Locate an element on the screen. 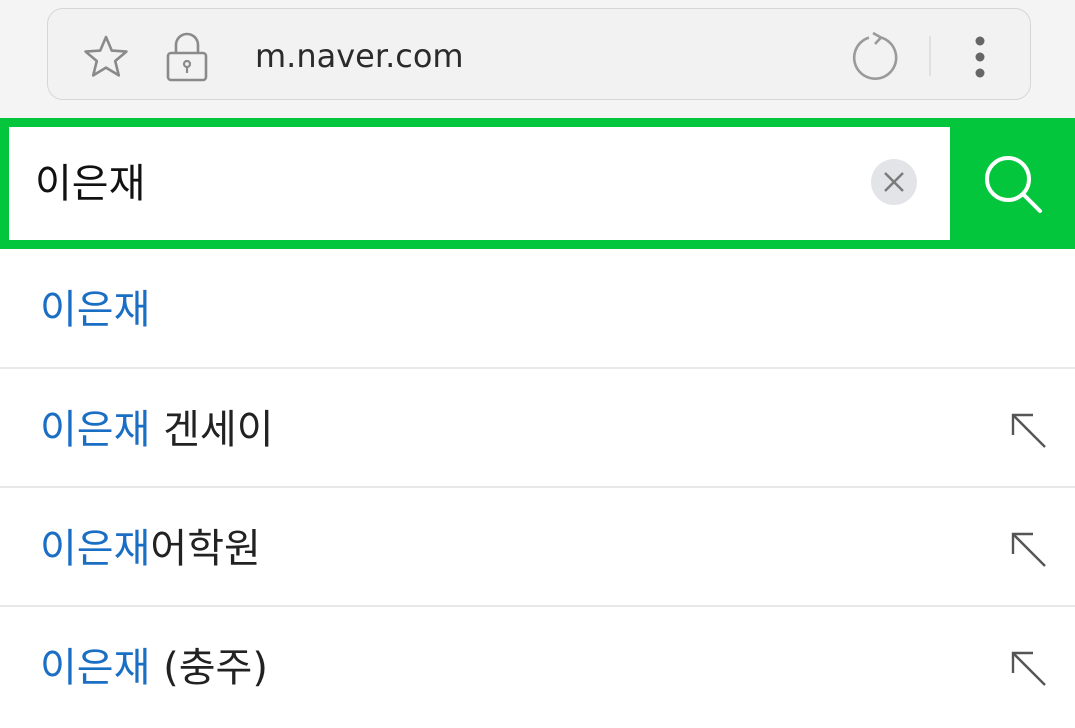 The height and width of the screenshot is (728, 1075). search-icon is located at coordinates (1013, 184).